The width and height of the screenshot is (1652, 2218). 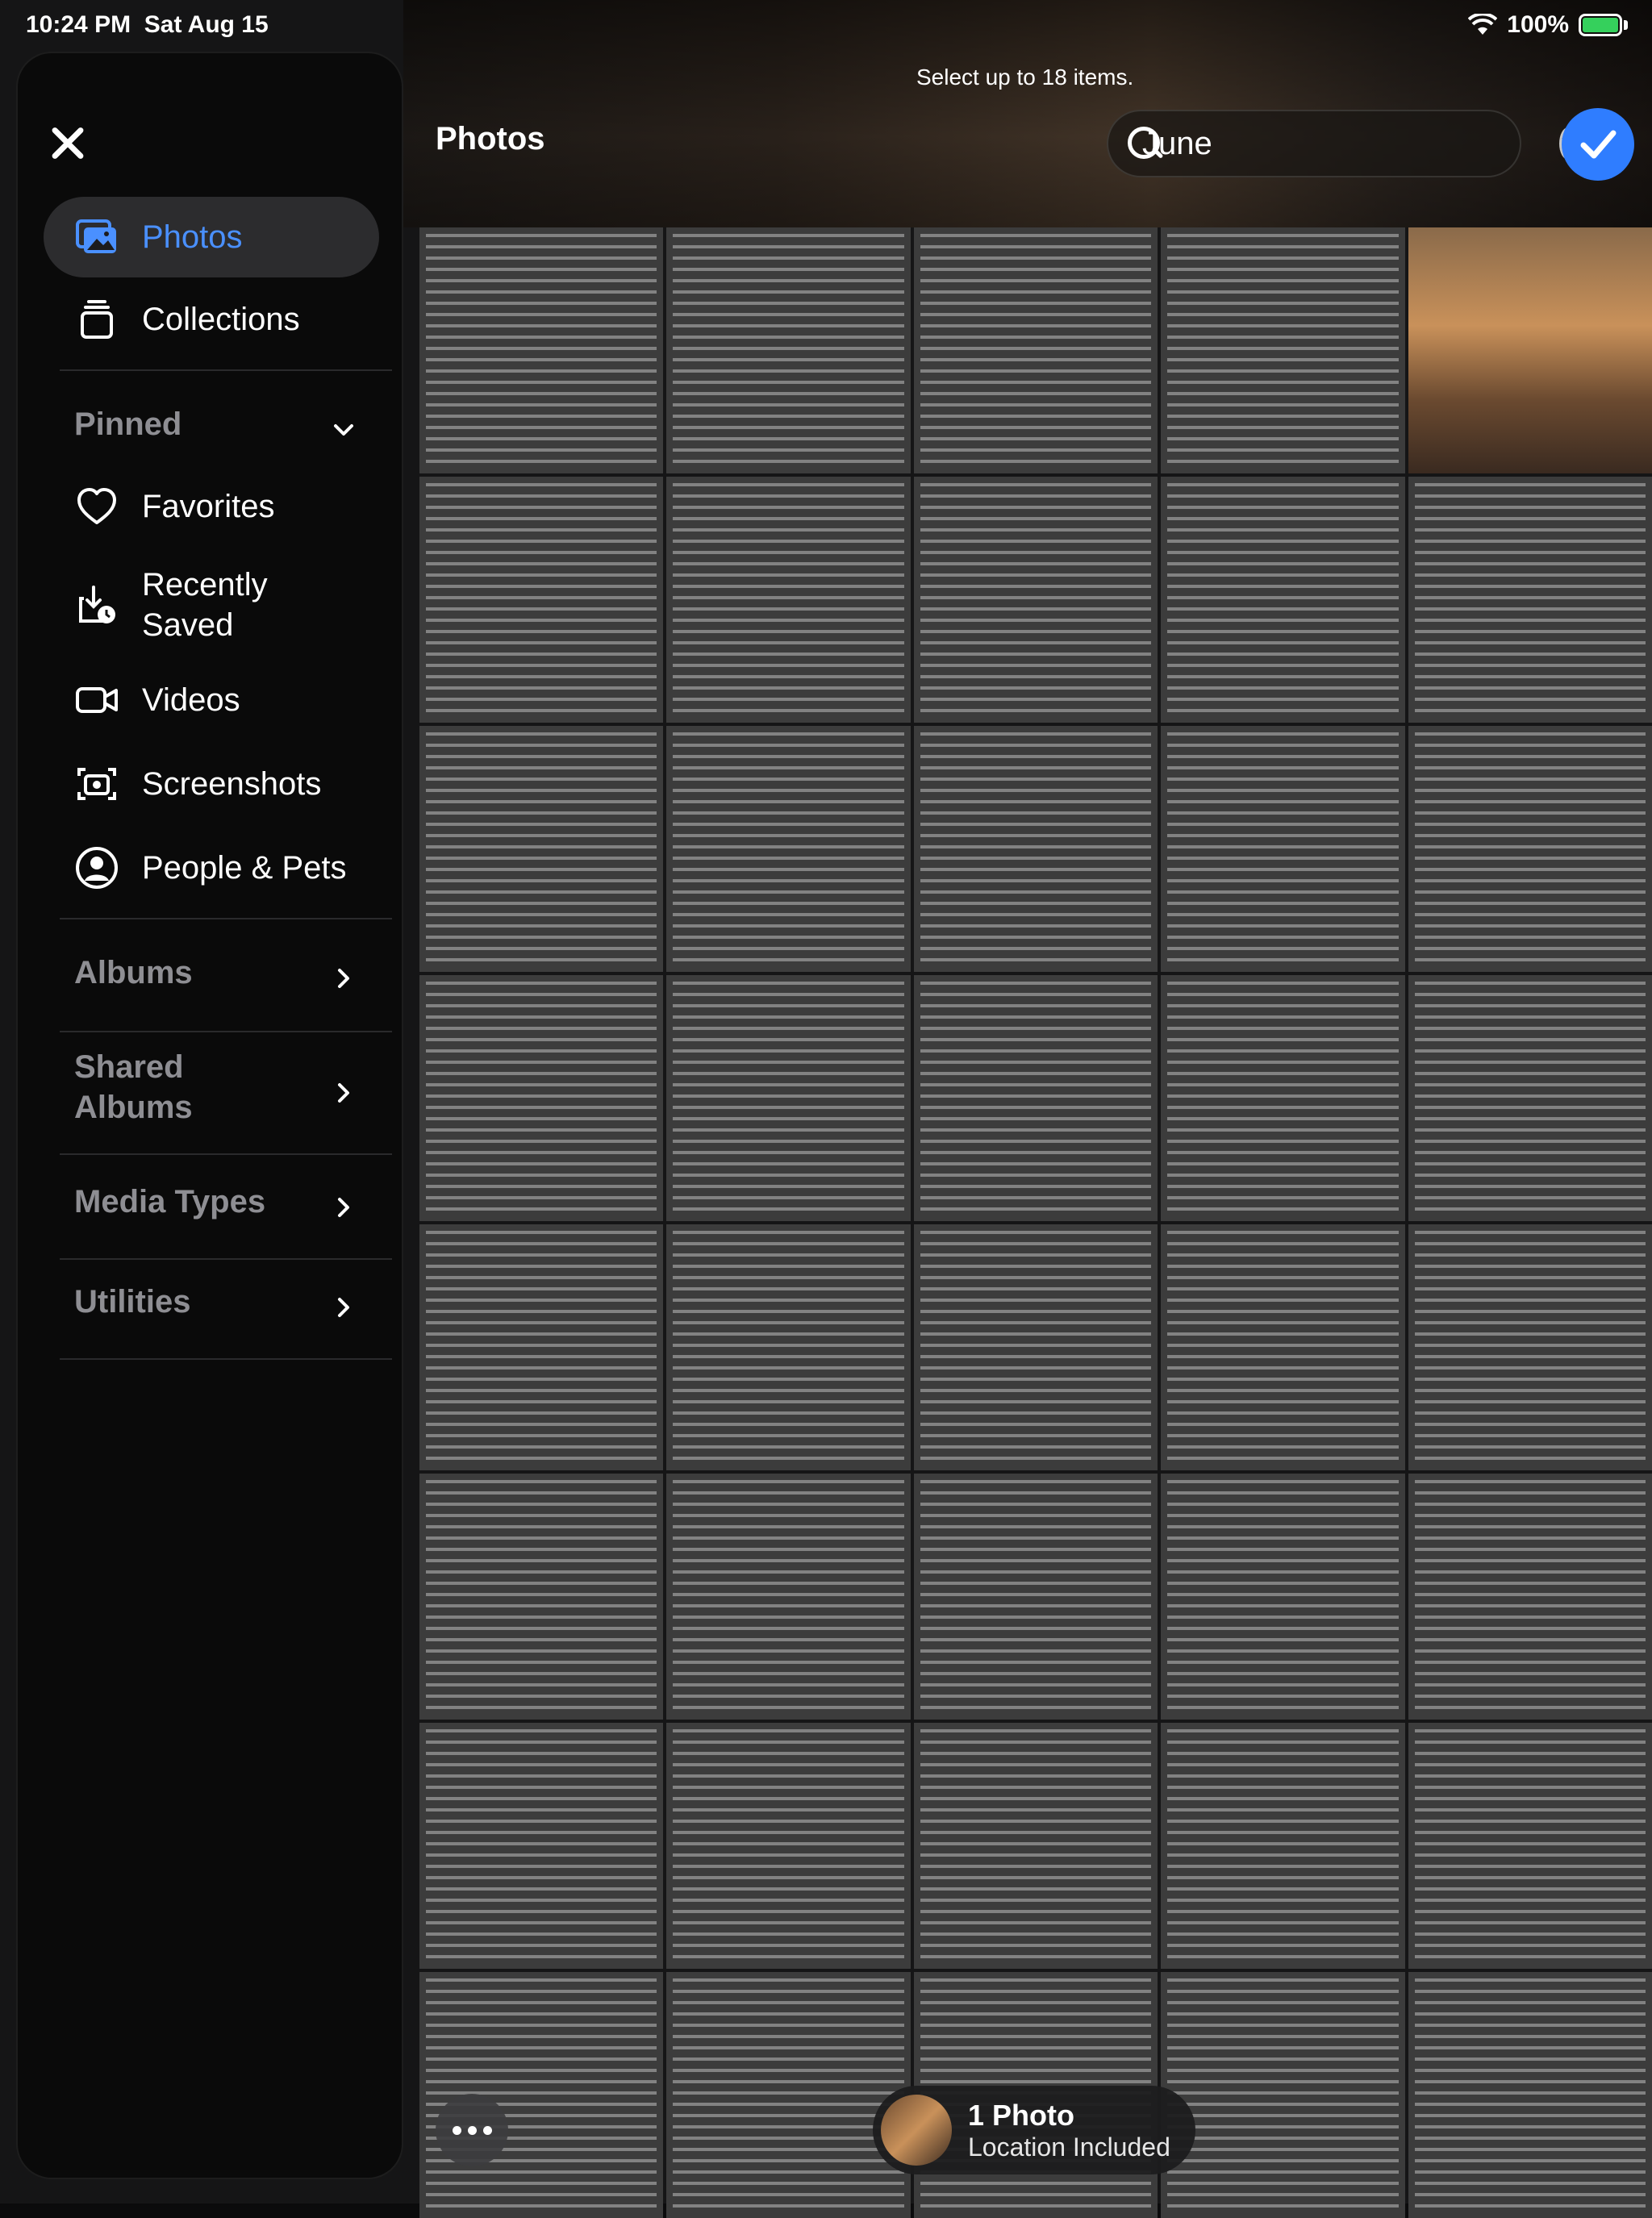 What do you see at coordinates (211, 1087) in the screenshot?
I see `section-shared-albums: Shared Albums` at bounding box center [211, 1087].